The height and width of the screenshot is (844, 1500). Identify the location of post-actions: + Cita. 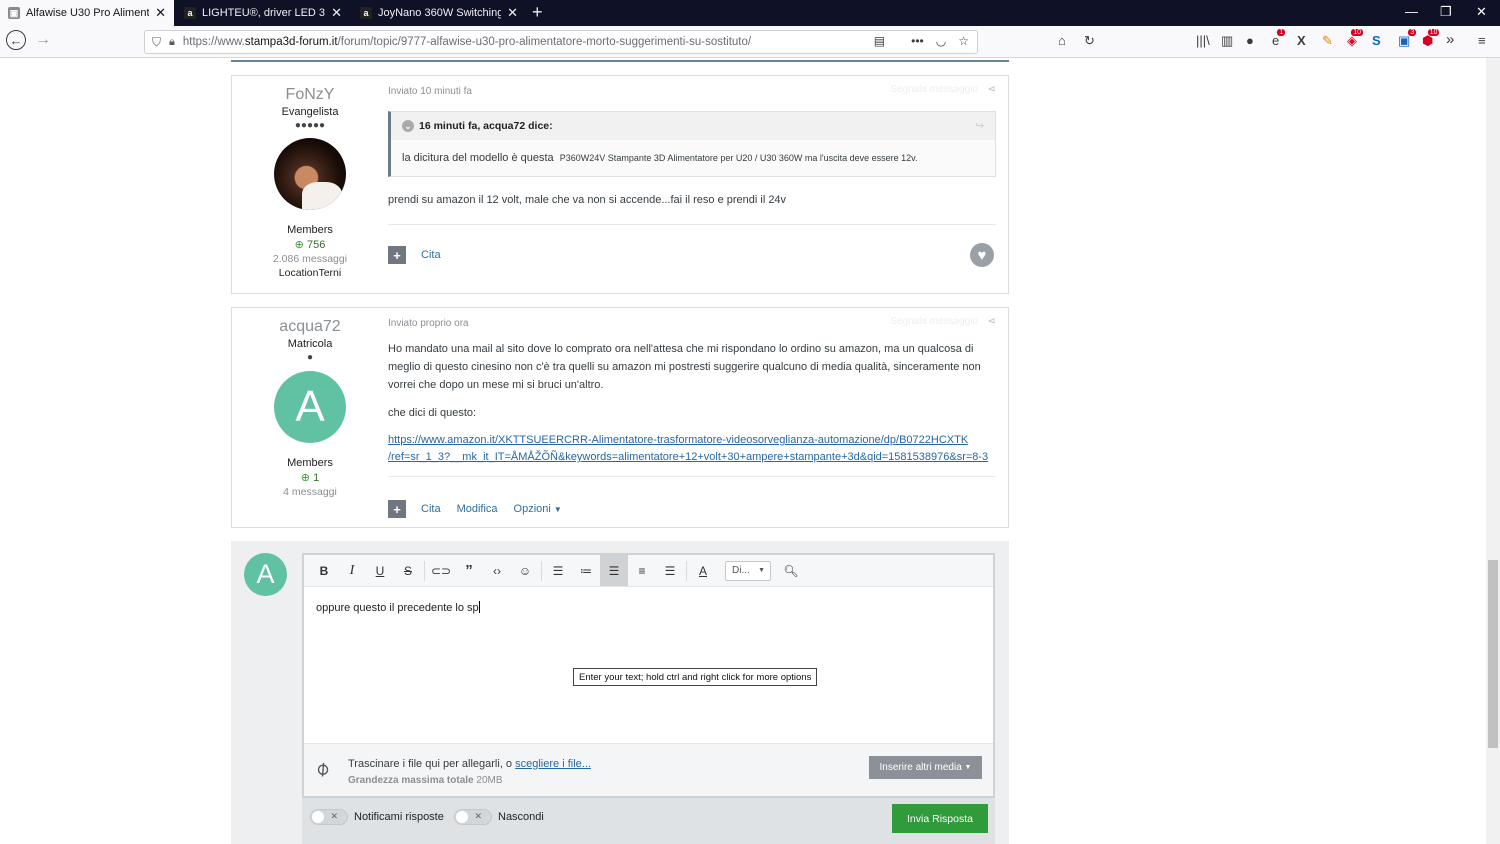
(422, 255).